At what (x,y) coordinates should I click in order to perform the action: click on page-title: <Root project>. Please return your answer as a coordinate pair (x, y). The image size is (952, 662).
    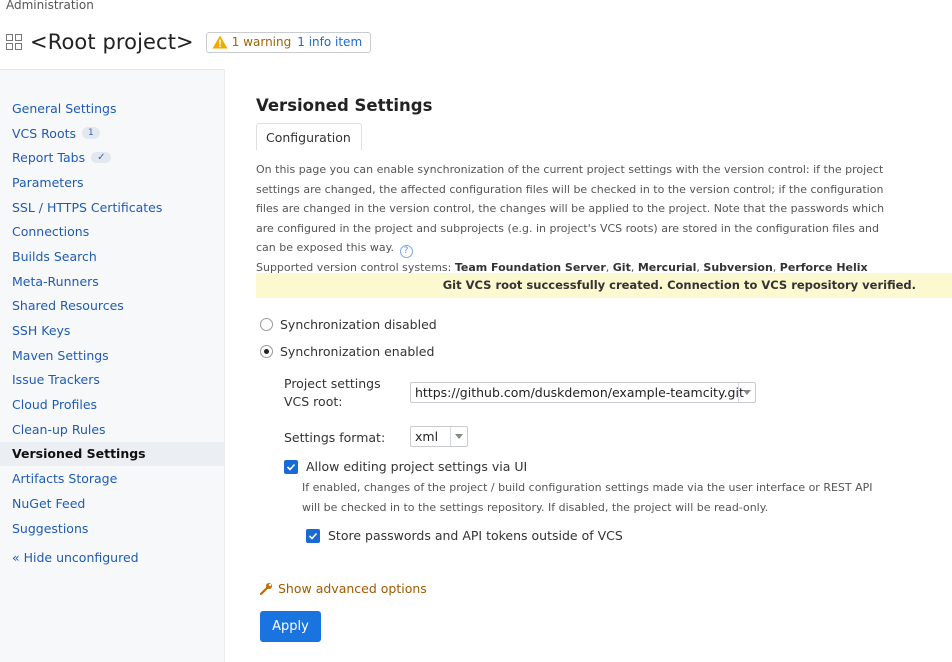
    Looking at the image, I should click on (112, 42).